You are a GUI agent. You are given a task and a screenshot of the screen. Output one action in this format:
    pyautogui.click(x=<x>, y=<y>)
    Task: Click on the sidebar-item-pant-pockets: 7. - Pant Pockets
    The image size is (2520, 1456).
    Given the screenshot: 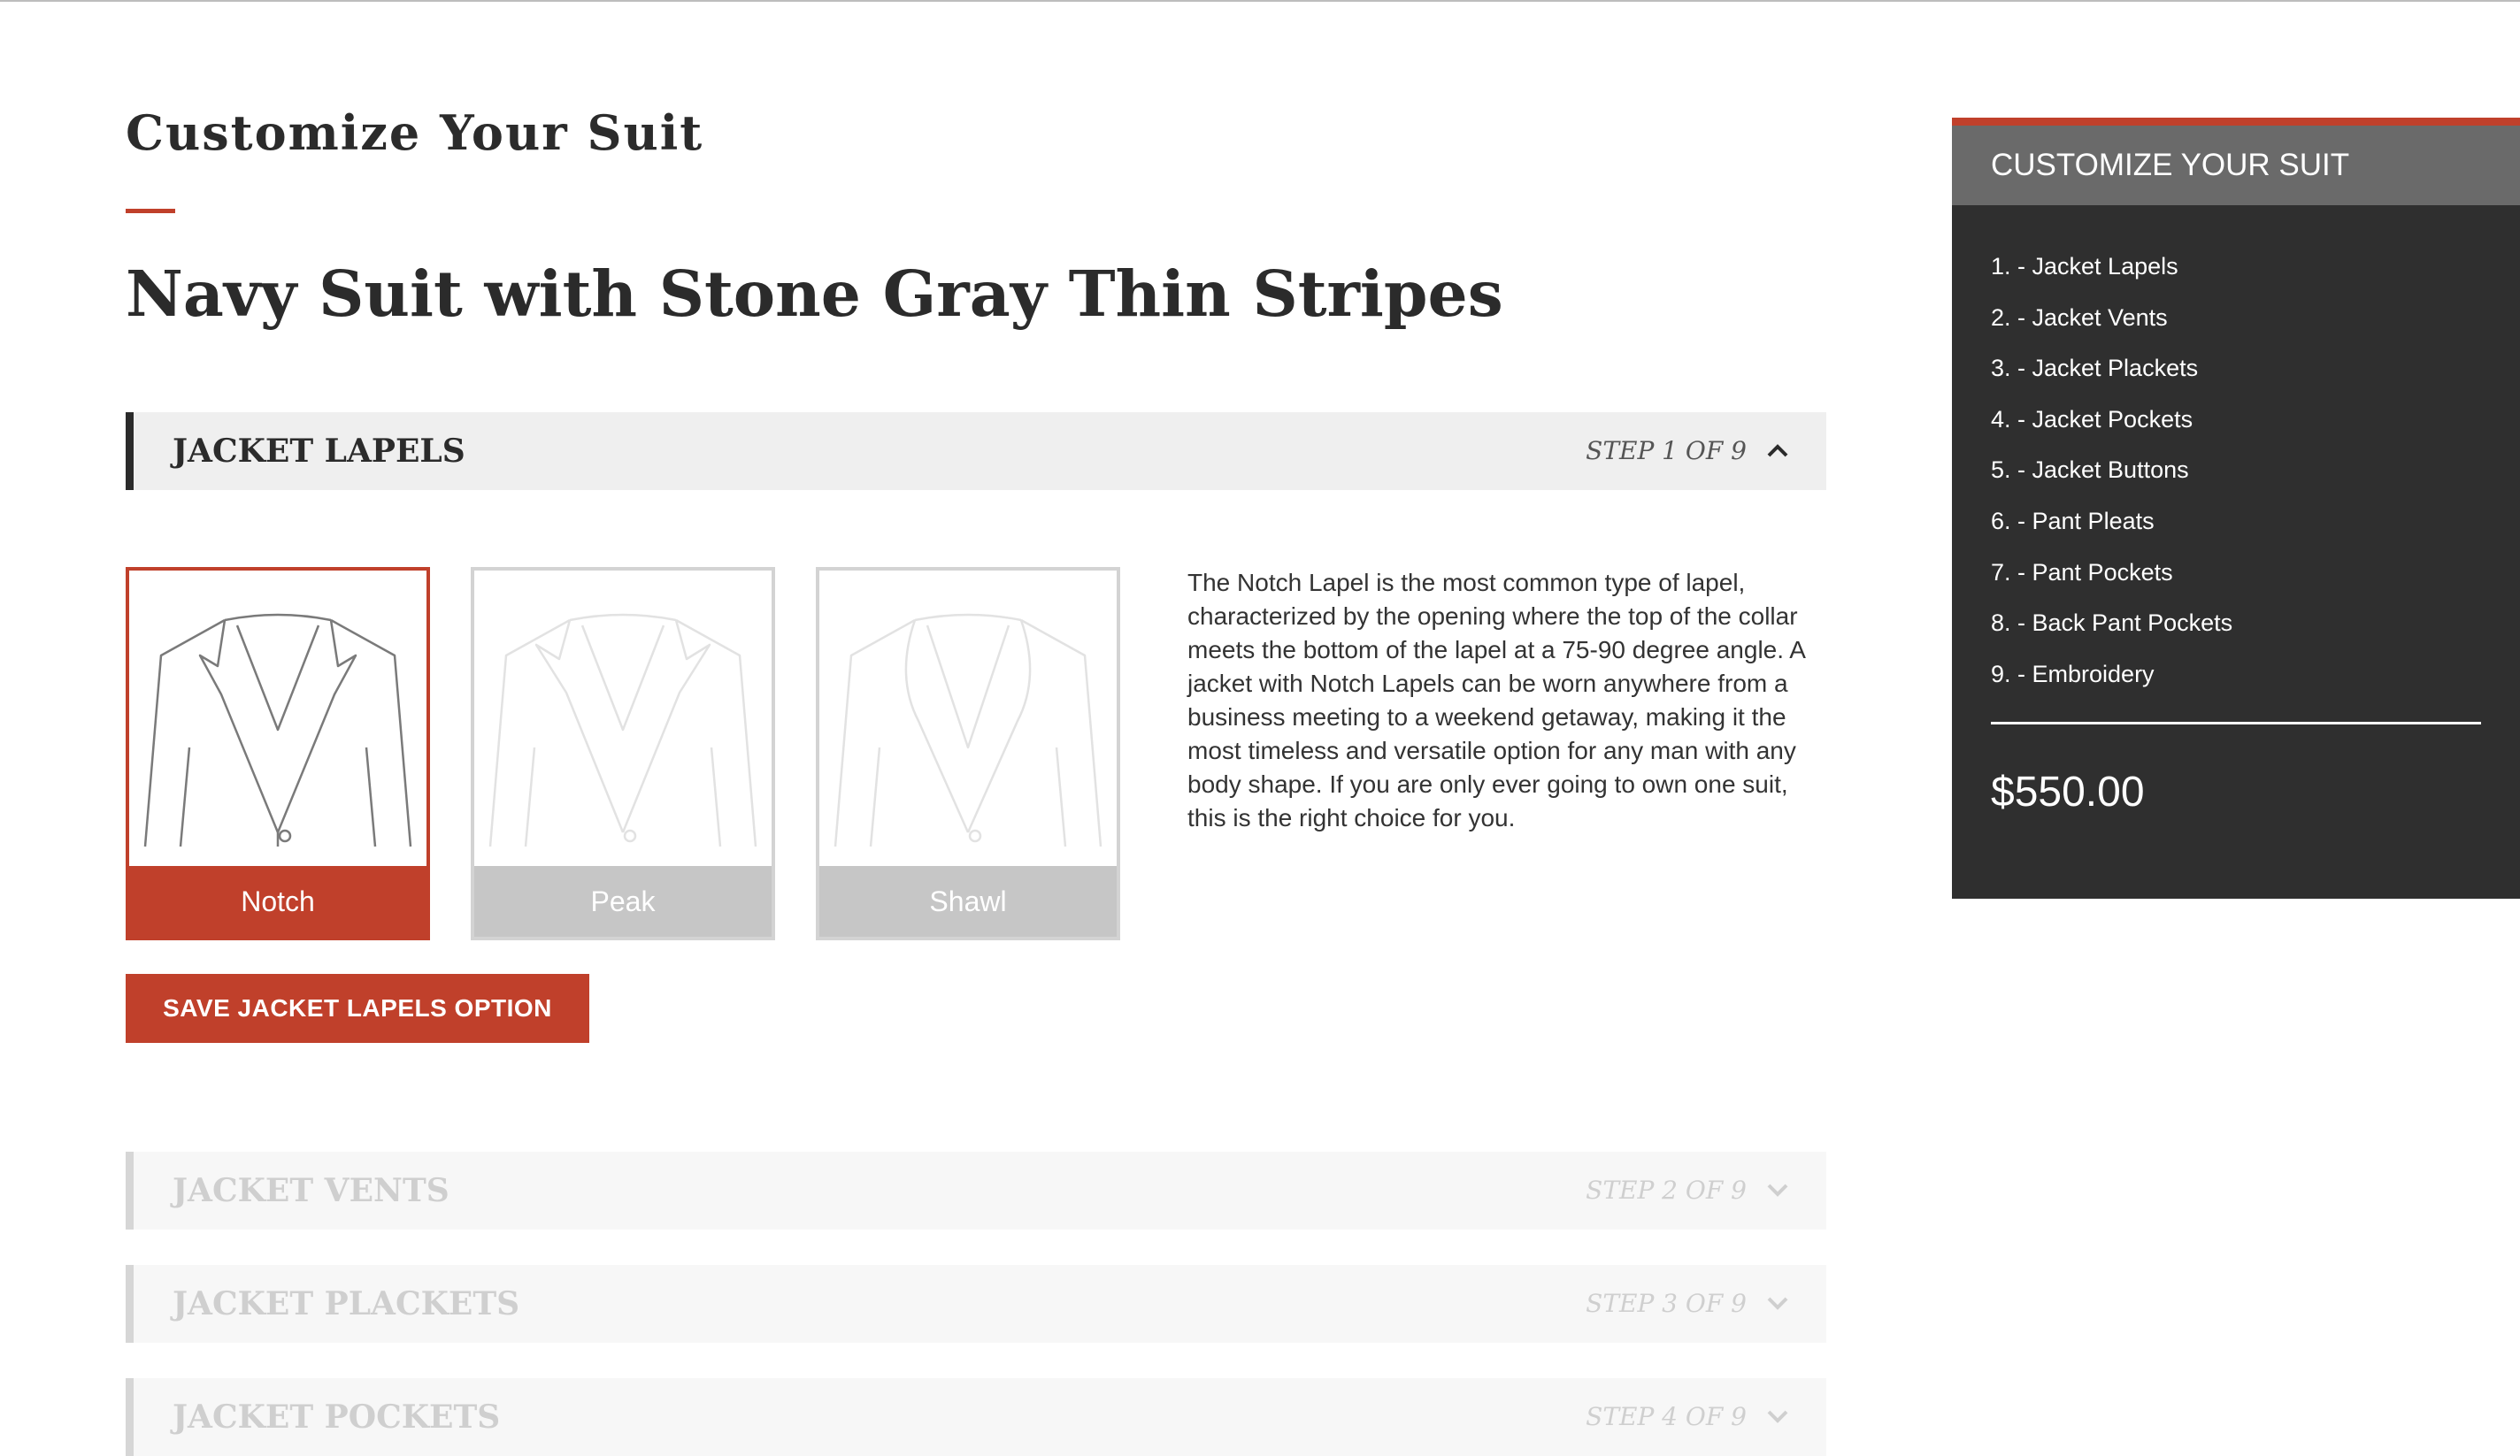 What is the action you would take?
    pyautogui.click(x=2111, y=573)
    